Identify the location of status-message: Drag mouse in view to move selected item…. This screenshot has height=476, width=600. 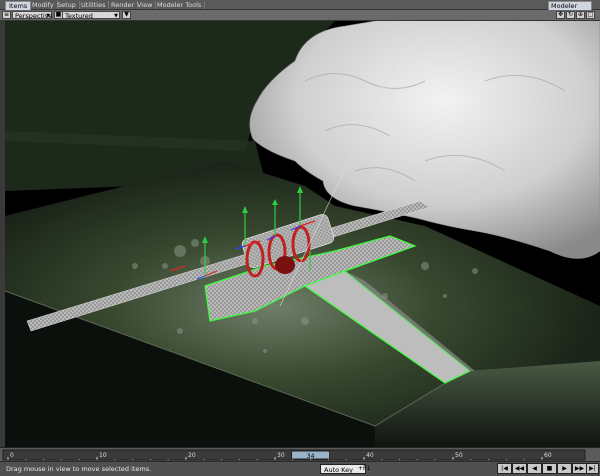
(79, 469).